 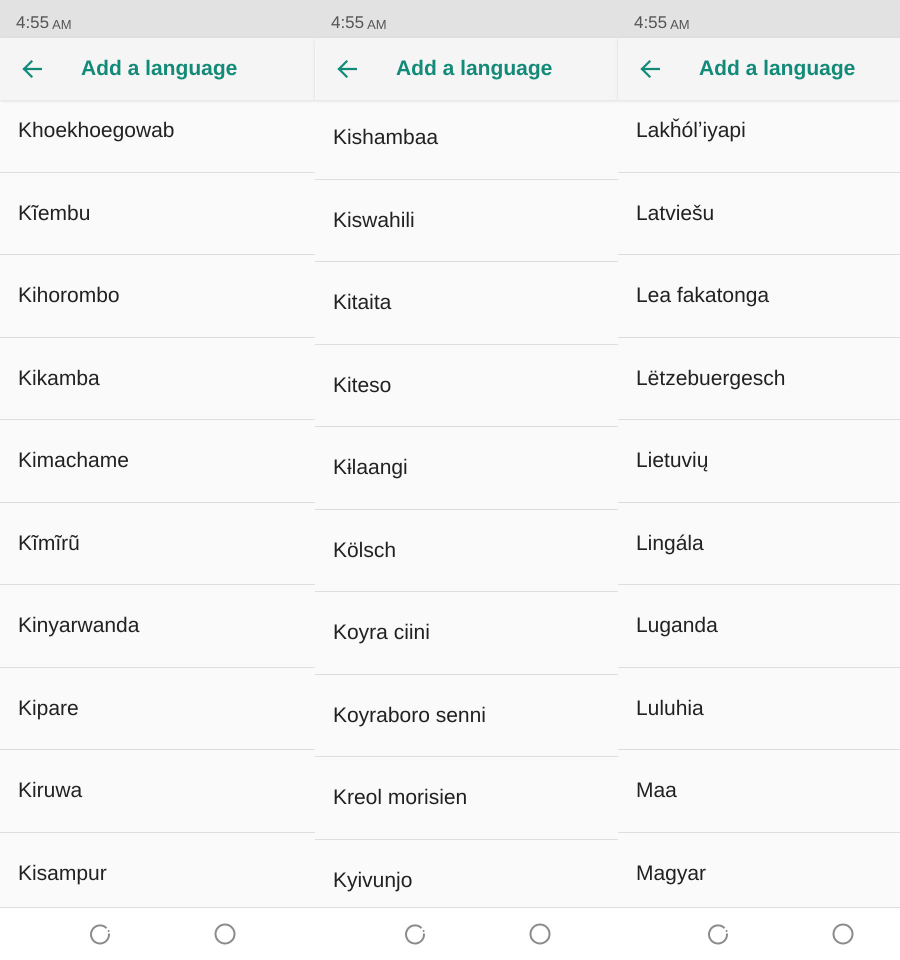 What do you see at coordinates (759, 791) in the screenshot?
I see `language-item: Maa` at bounding box center [759, 791].